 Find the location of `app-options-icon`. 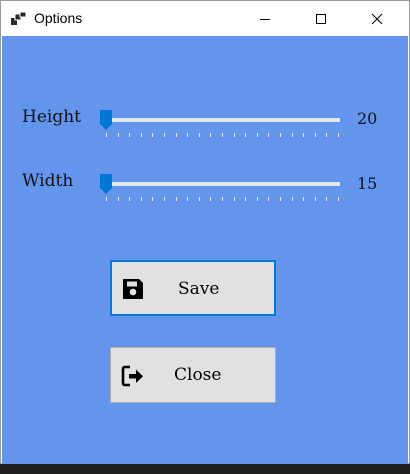

app-options-icon is located at coordinates (19, 18).